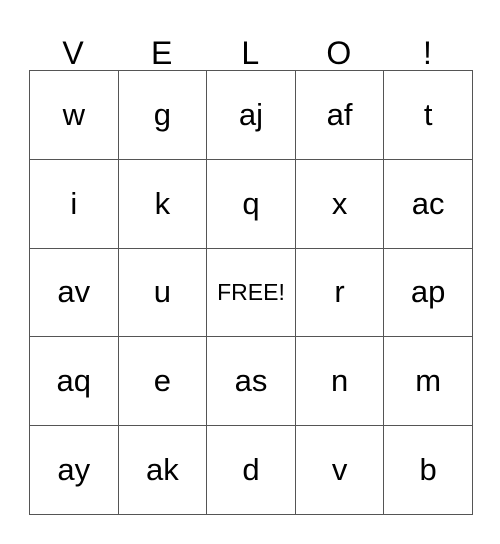 The height and width of the screenshot is (544, 500). Describe the element at coordinates (428, 293) in the screenshot. I see `bingo-cell-2-4: ap` at that location.